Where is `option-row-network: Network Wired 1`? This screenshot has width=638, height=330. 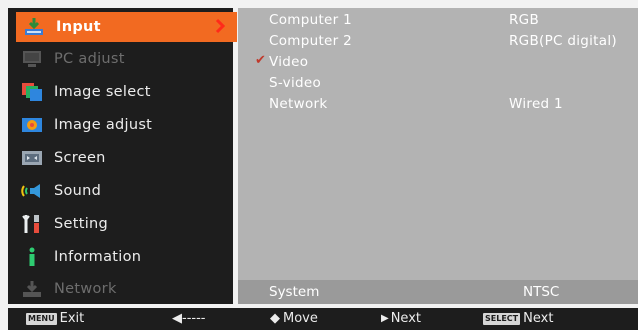
option-row-network: Network Wired 1 is located at coordinates (438, 105).